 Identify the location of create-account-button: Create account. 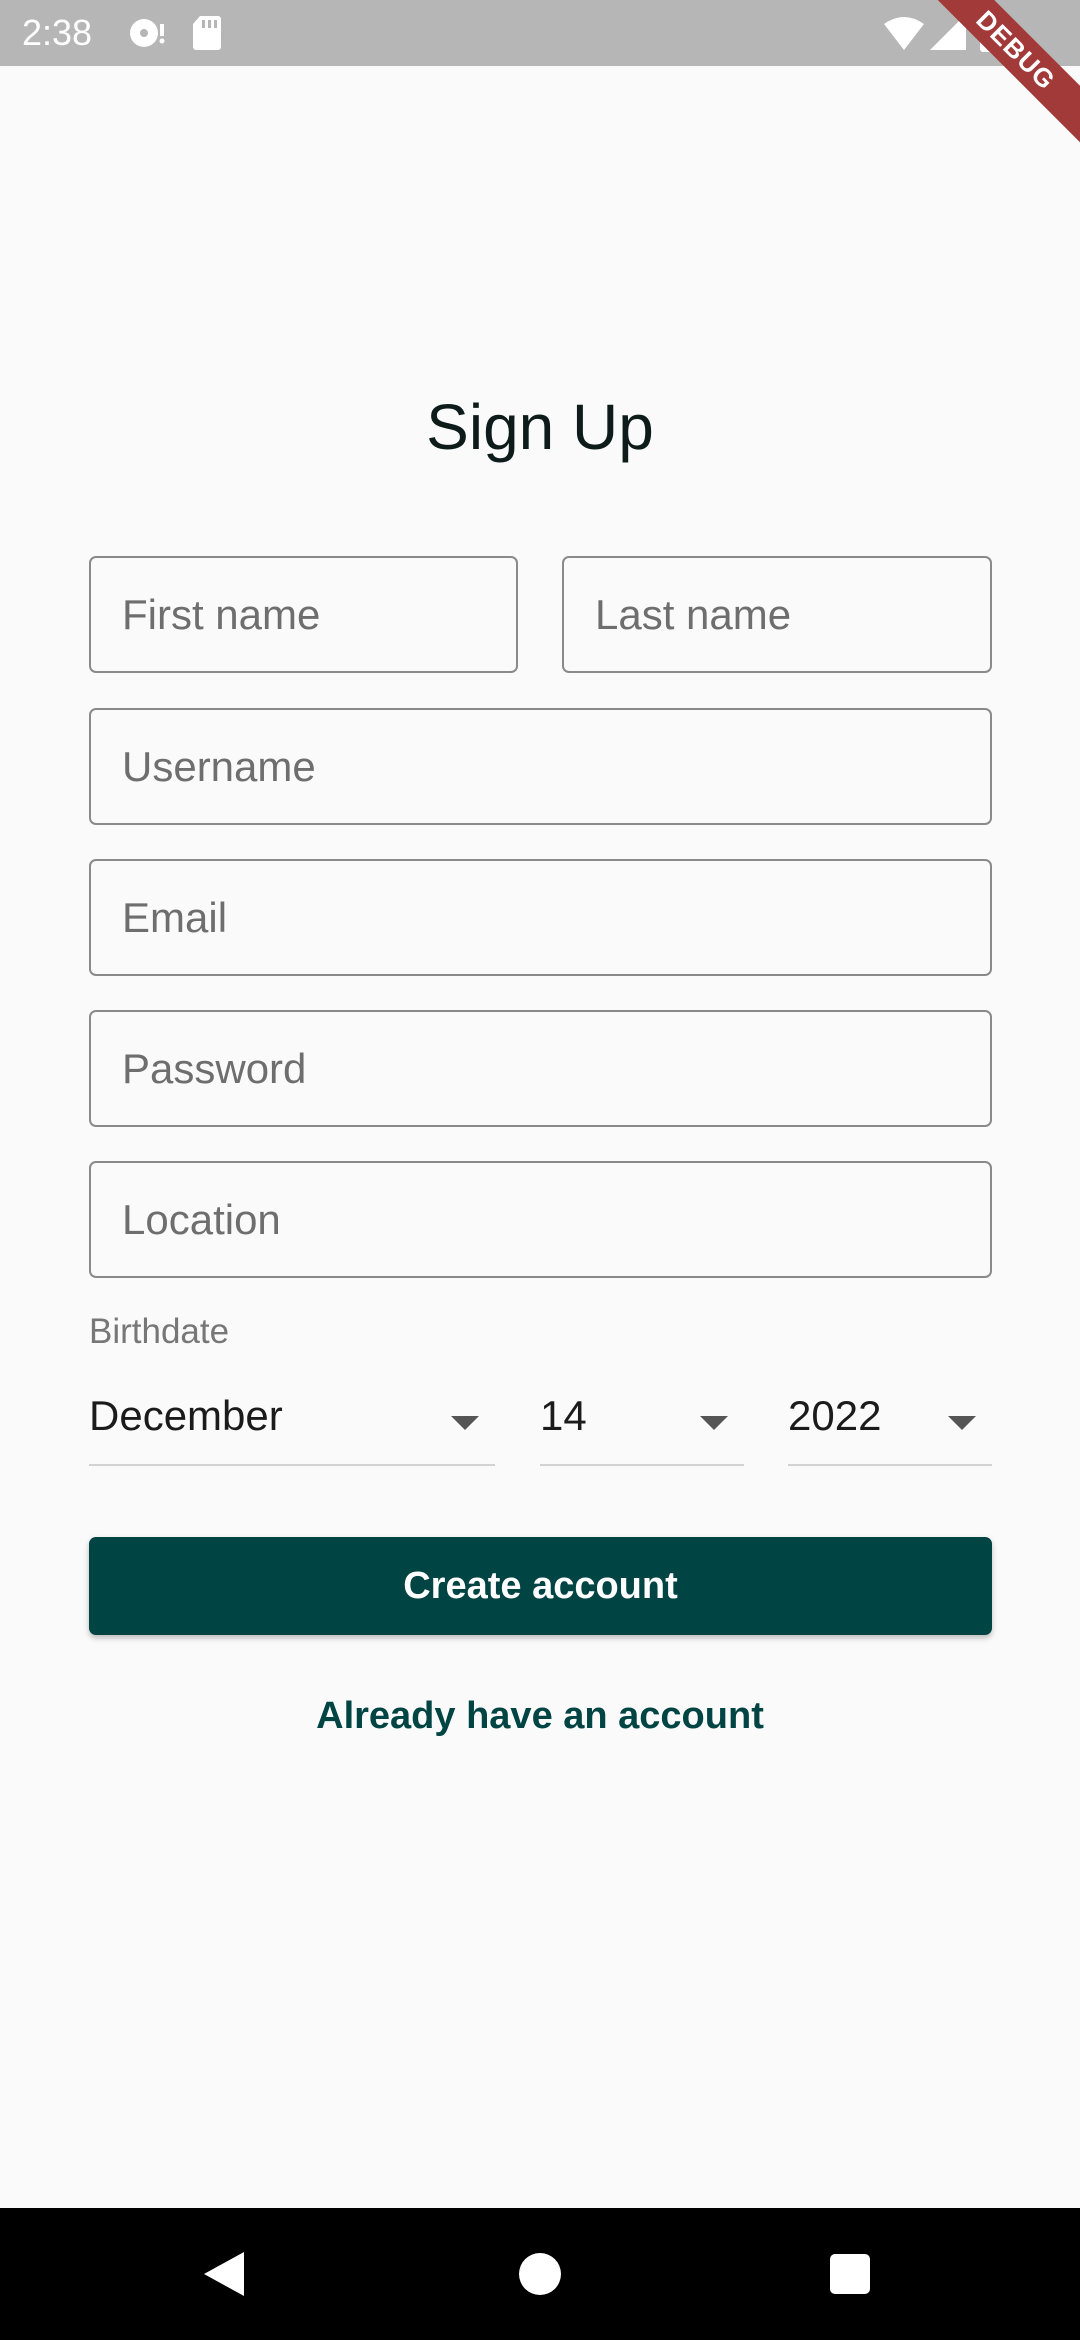
(540, 1586).